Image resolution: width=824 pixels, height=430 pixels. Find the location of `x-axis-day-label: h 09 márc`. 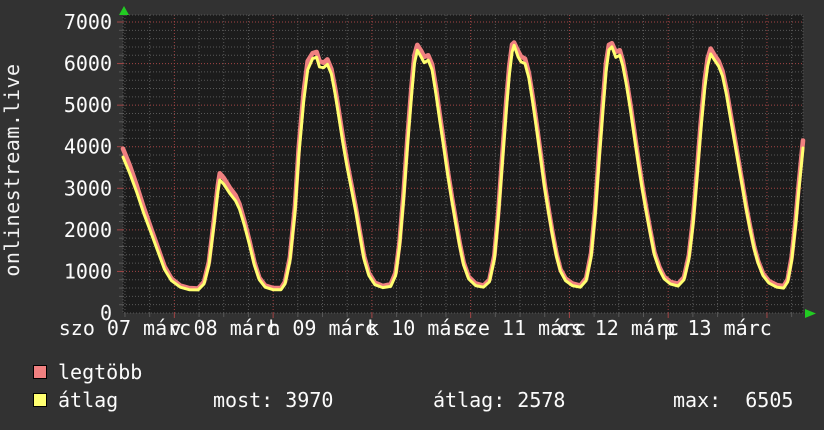

x-axis-day-label: h 09 márc is located at coordinates (322, 328).